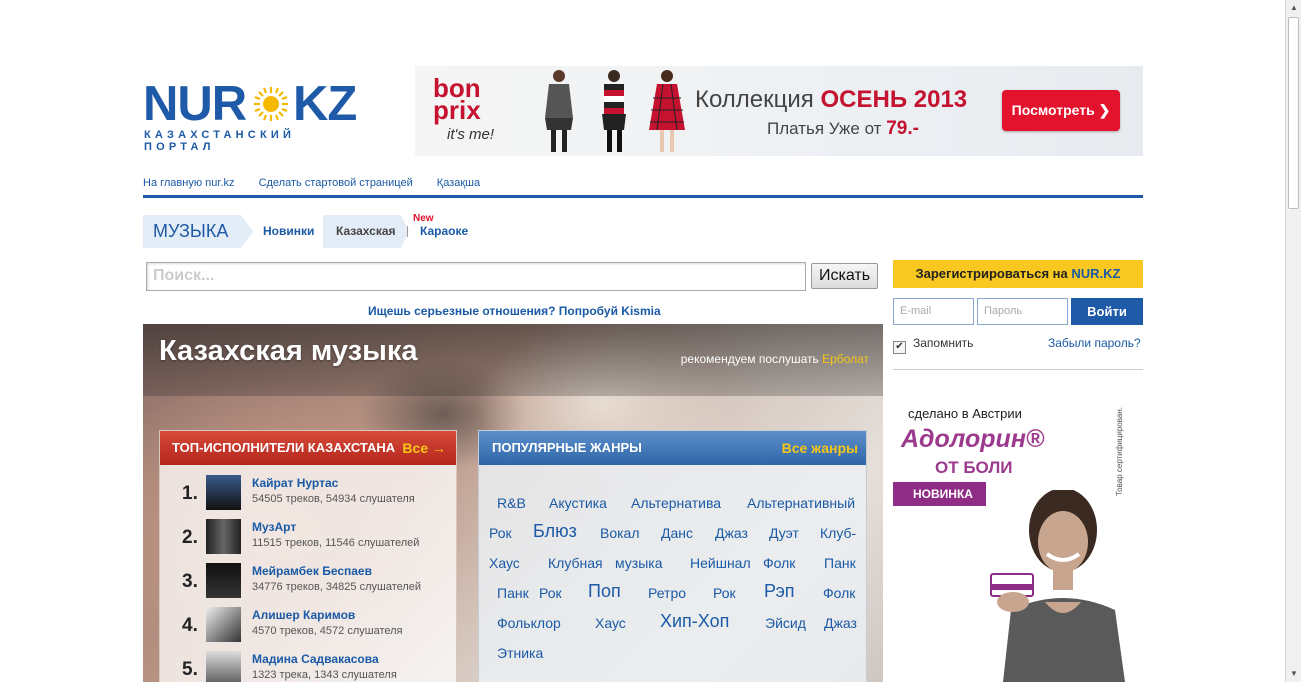  I want to click on all-genres-link: Все жанры, so click(820, 448).